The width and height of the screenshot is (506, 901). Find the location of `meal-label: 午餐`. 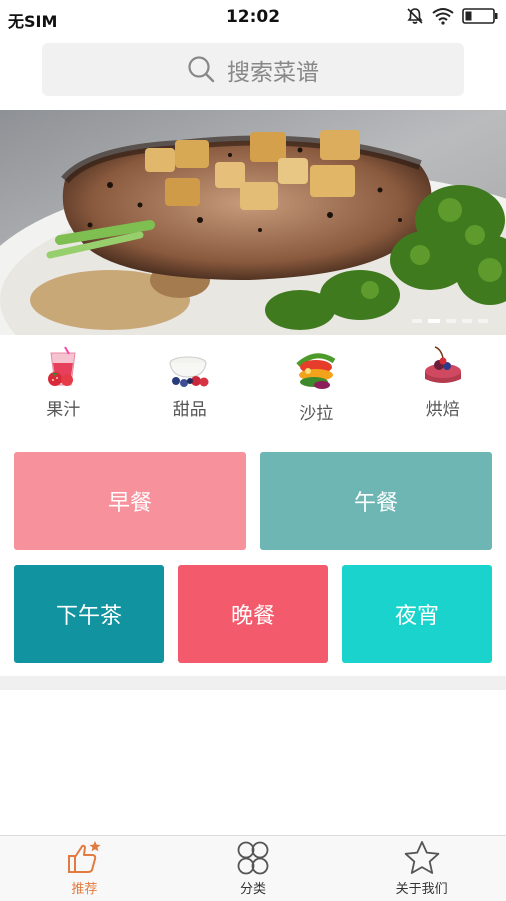

meal-label: 午餐 is located at coordinates (376, 501).